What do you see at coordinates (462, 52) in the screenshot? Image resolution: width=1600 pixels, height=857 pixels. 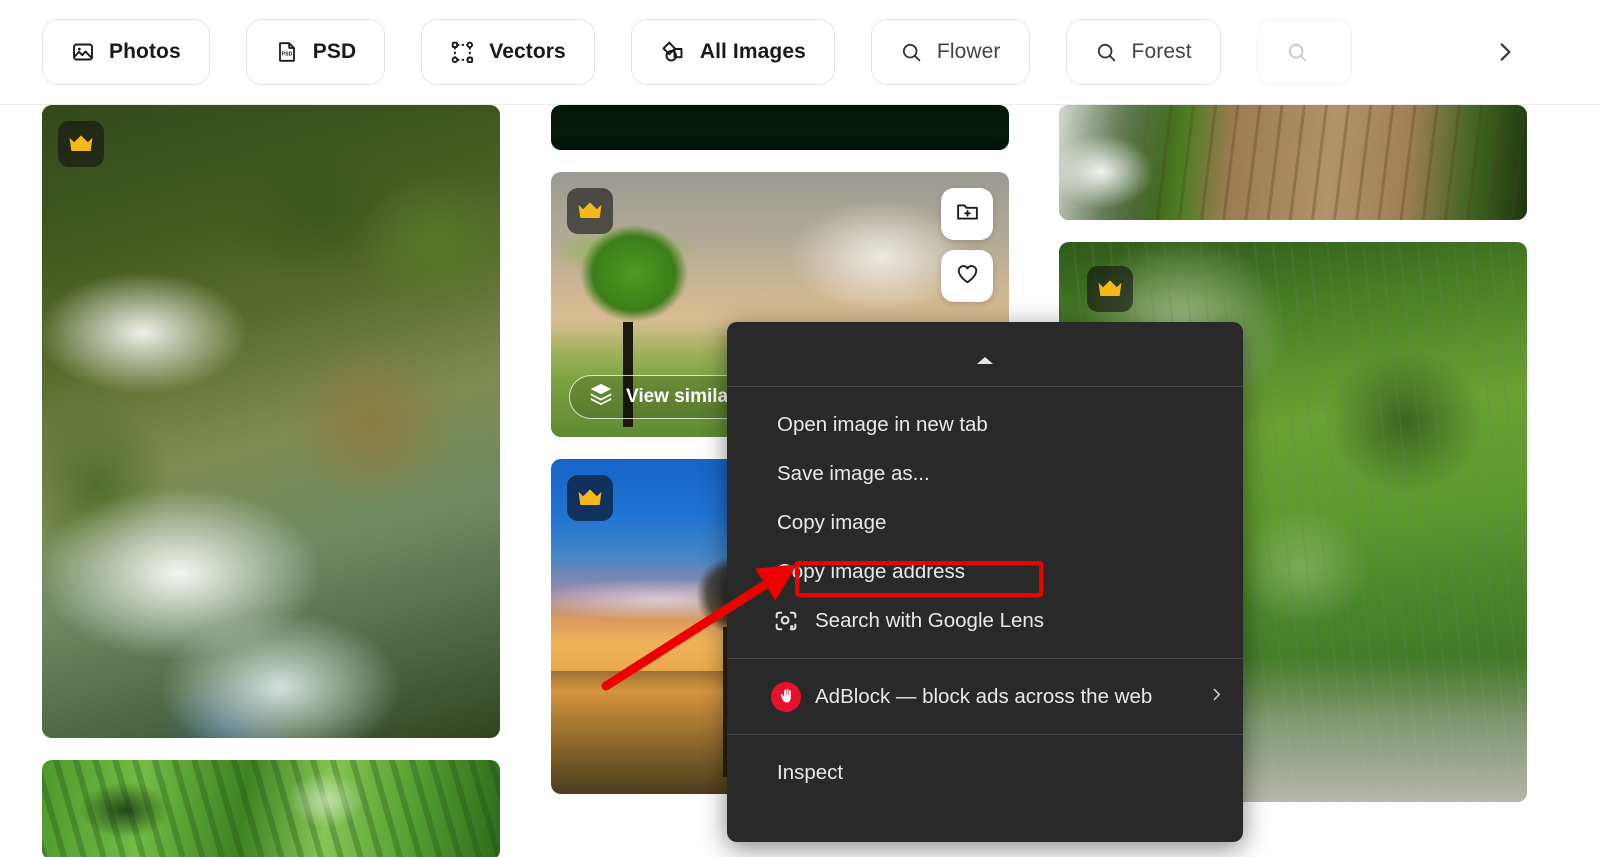 I see `vector-icon` at bounding box center [462, 52].